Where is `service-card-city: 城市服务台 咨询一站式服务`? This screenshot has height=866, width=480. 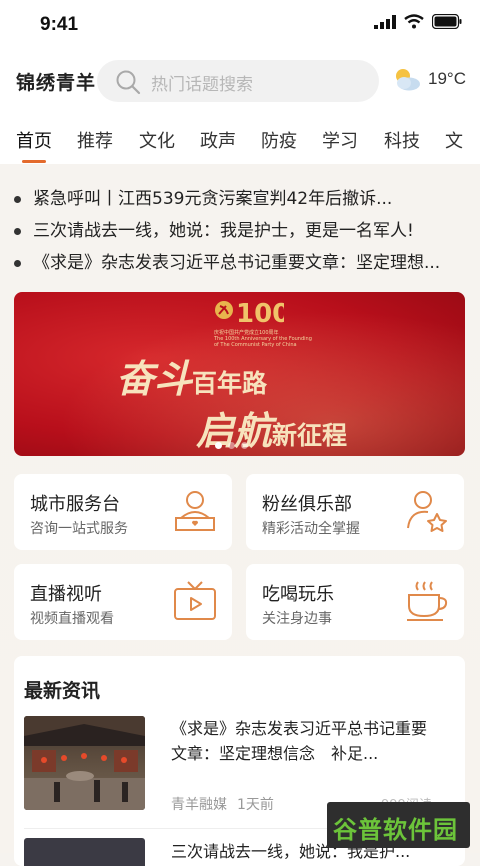 service-card-city: 城市服务台 咨询一站式服务 is located at coordinates (123, 512).